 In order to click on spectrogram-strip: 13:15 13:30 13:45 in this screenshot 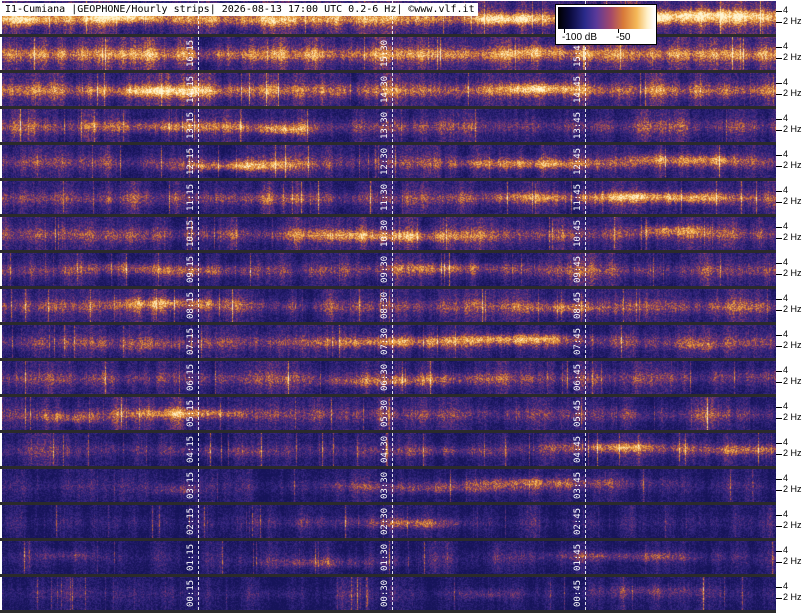, I will do `click(389, 125)`.